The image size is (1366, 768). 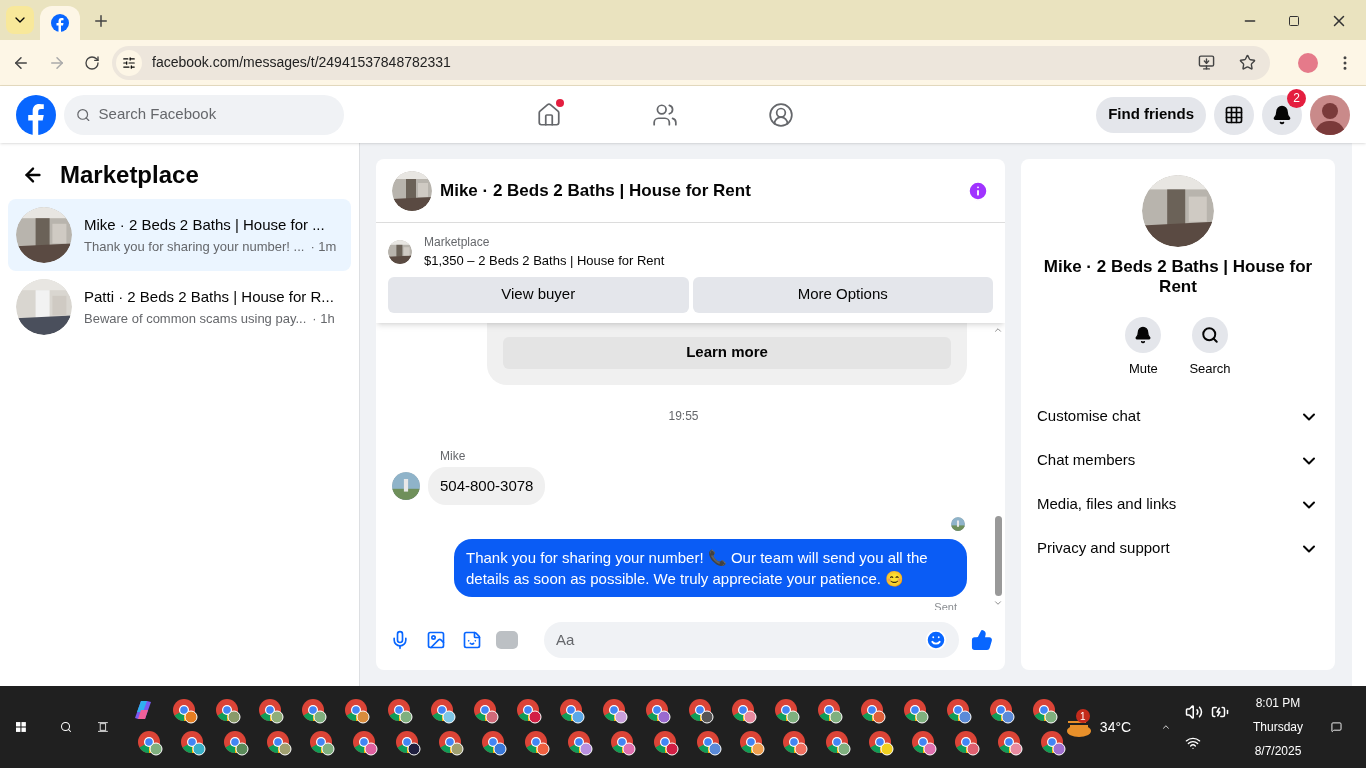 What do you see at coordinates (1115, 727) in the screenshot?
I see `temperature: 34°C` at bounding box center [1115, 727].